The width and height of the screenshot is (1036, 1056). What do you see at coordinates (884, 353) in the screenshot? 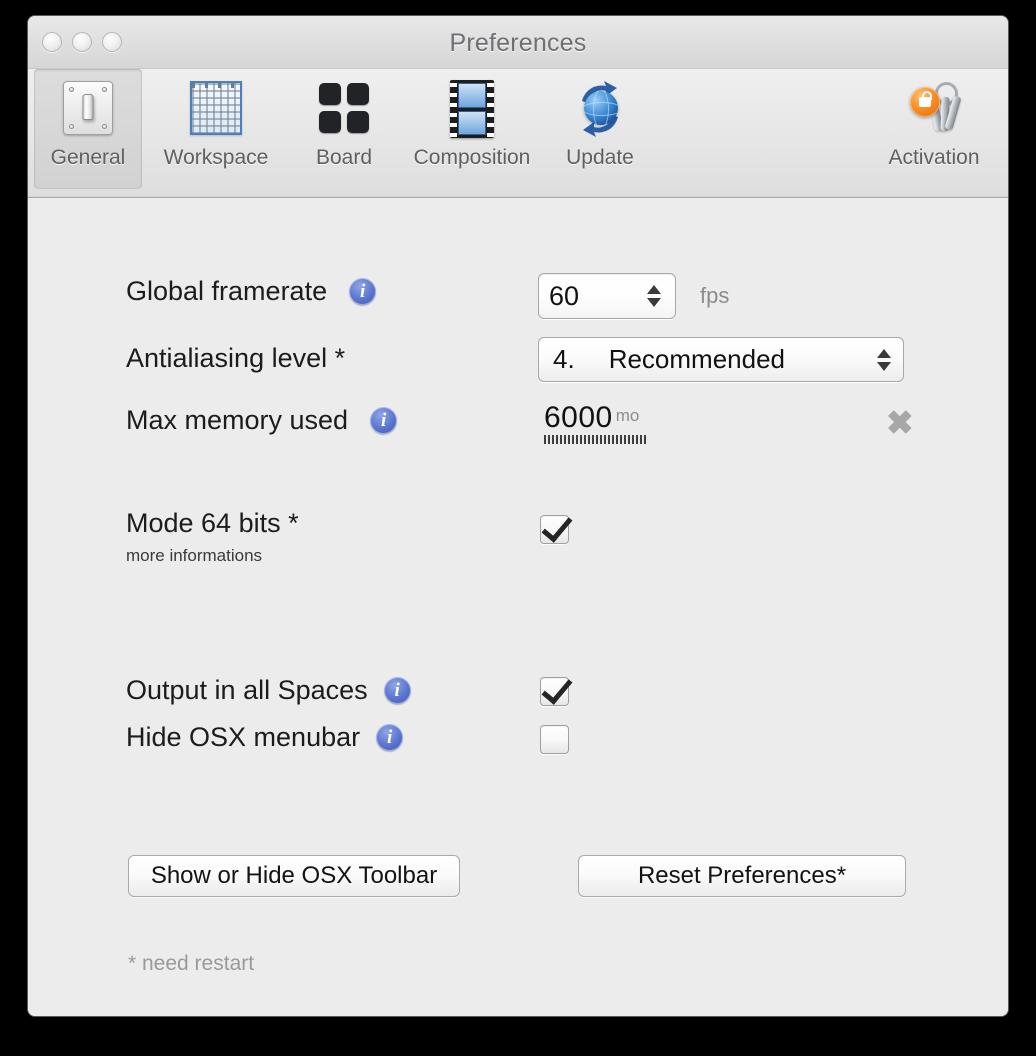
I see `popup-up-chevron-icon` at bounding box center [884, 353].